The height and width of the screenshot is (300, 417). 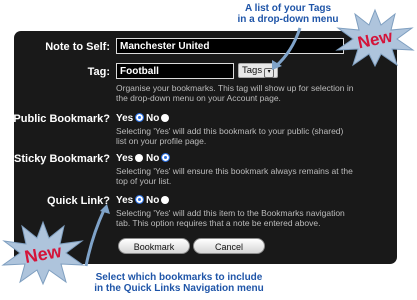 I want to click on chevron-down-icon: ▾, so click(x=269, y=73).